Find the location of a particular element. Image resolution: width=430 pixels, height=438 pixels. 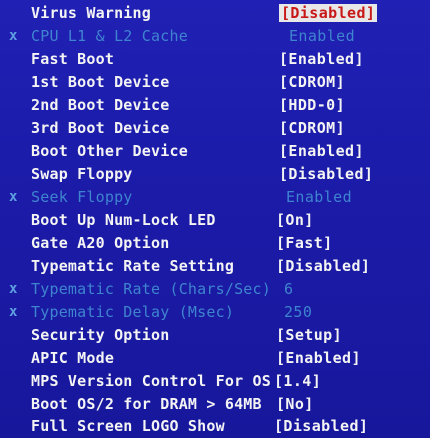

setting-value: 250 is located at coordinates (298, 312).